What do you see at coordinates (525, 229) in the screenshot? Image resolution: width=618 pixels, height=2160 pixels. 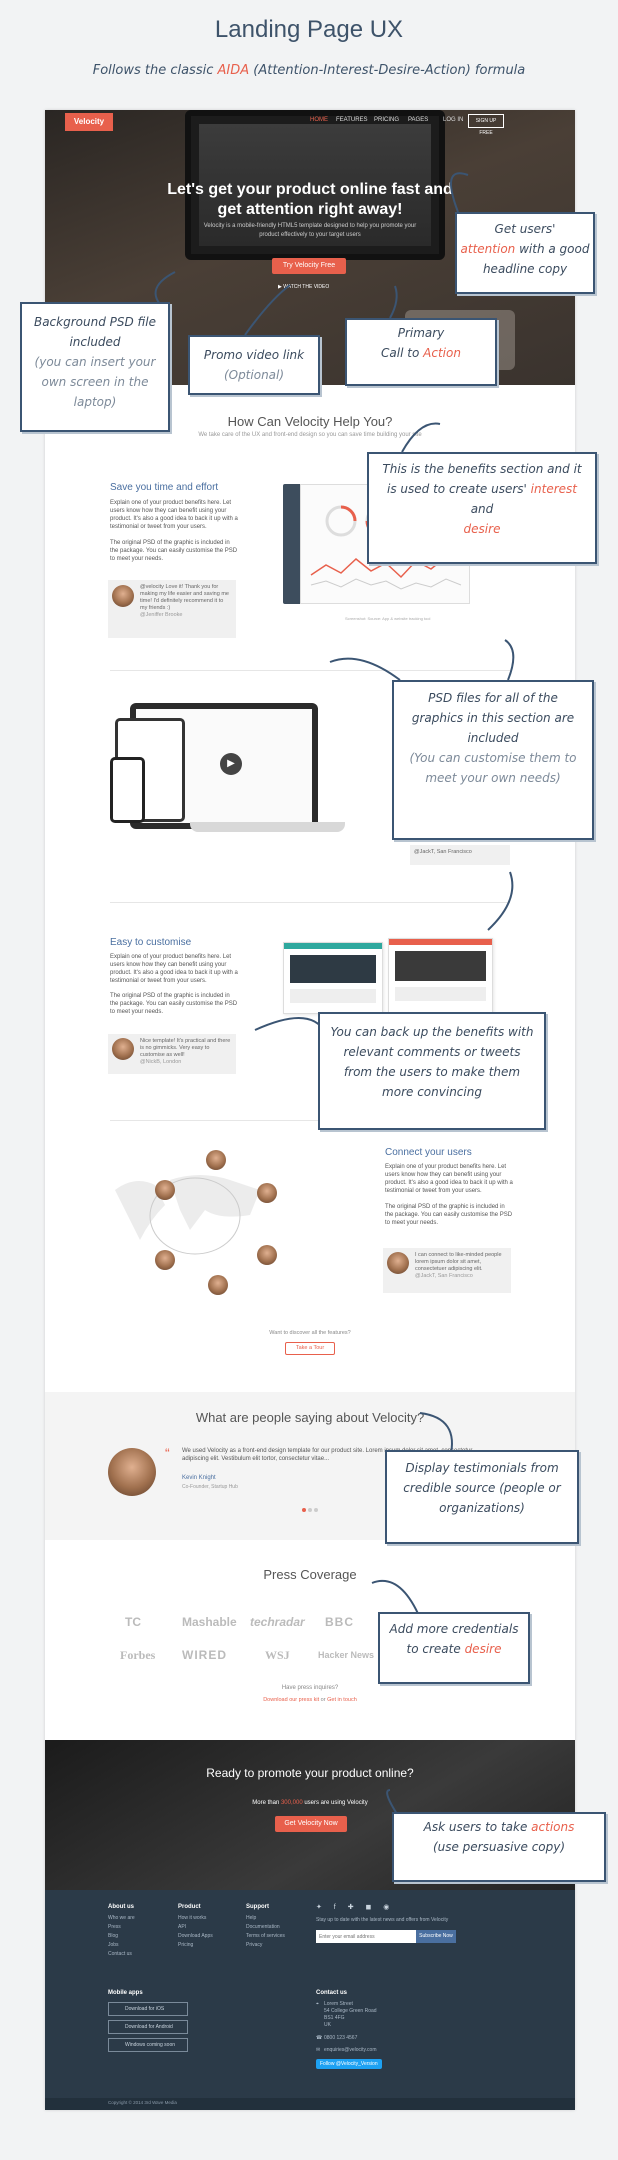 I see `callout-text: Get users'` at bounding box center [525, 229].